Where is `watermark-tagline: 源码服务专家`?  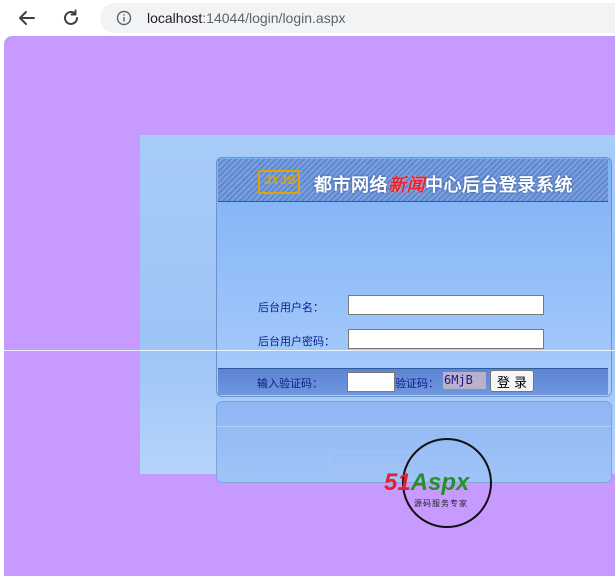
watermark-tagline: 源码服务专家 is located at coordinates (441, 503).